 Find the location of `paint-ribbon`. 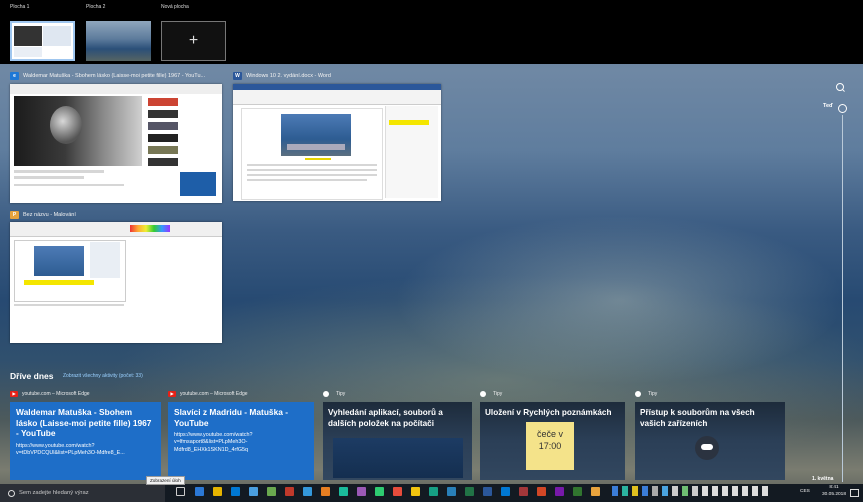

paint-ribbon is located at coordinates (116, 229).